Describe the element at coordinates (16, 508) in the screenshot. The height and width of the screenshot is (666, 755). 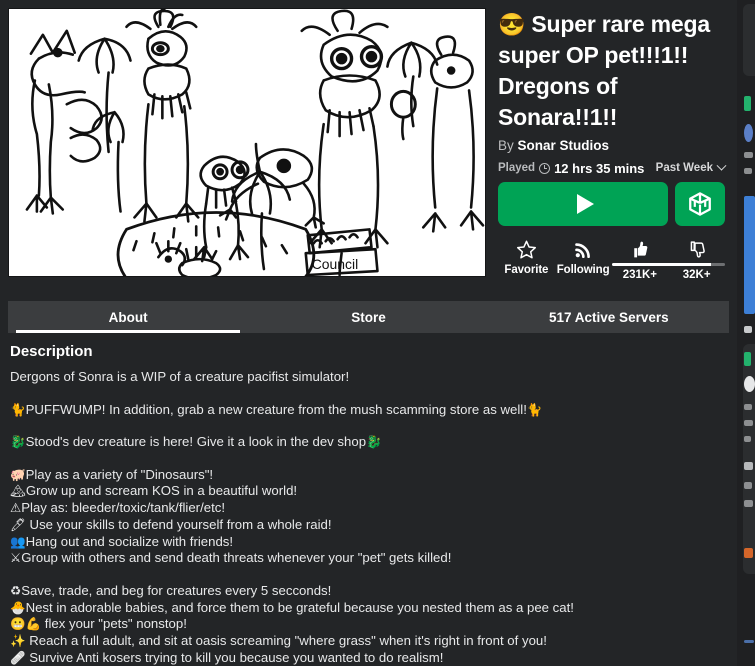
I see `feature-emoji-icon: ⚠` at that location.